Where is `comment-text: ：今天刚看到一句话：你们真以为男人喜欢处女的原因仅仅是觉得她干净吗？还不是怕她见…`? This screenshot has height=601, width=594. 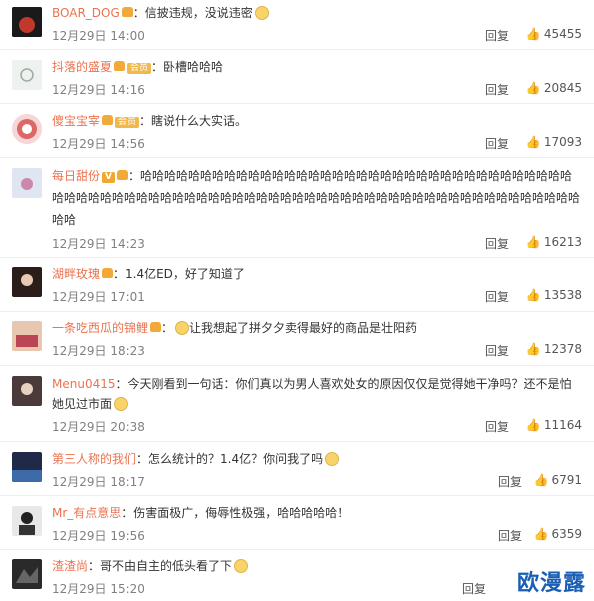 comment-text: ：今天刚看到一句话：你们真以为男人喜欢处女的原因仅仅是觉得她干净吗？还不是怕她见… is located at coordinates (312, 394).